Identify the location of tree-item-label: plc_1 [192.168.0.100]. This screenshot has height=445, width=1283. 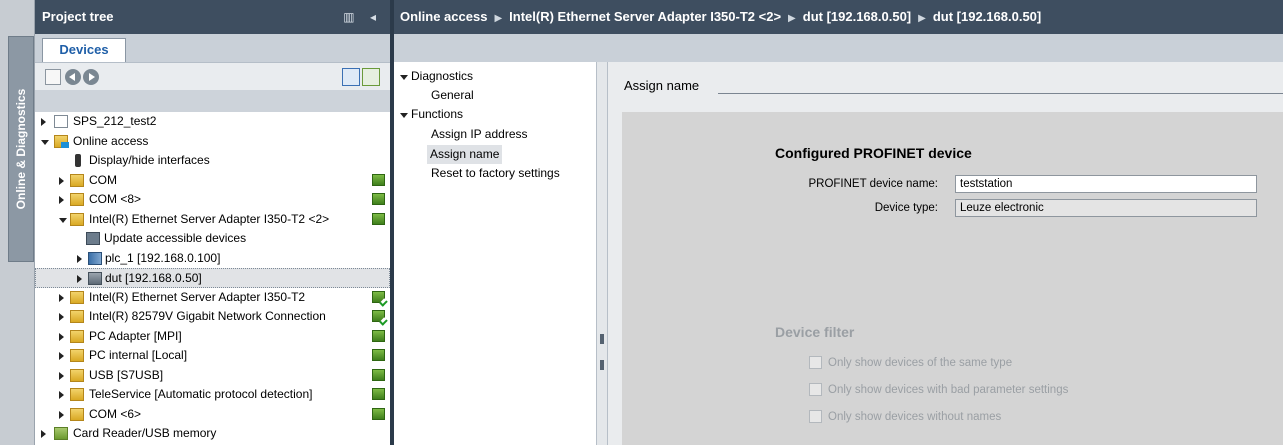
(163, 257).